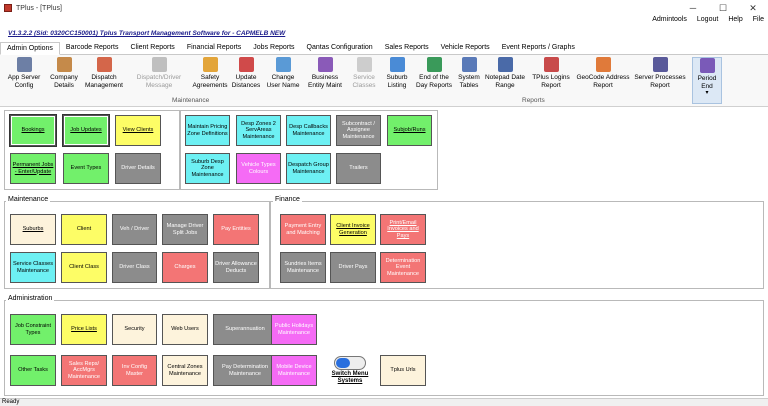 The width and height of the screenshot is (768, 406). I want to click on safety-agreements-button: Safety Agreements, so click(210, 73).